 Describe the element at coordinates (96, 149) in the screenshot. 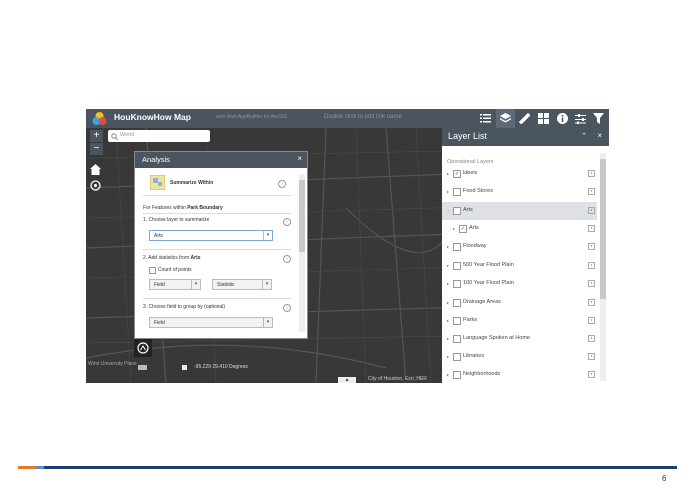

I see `zoom-out-button: −` at that location.